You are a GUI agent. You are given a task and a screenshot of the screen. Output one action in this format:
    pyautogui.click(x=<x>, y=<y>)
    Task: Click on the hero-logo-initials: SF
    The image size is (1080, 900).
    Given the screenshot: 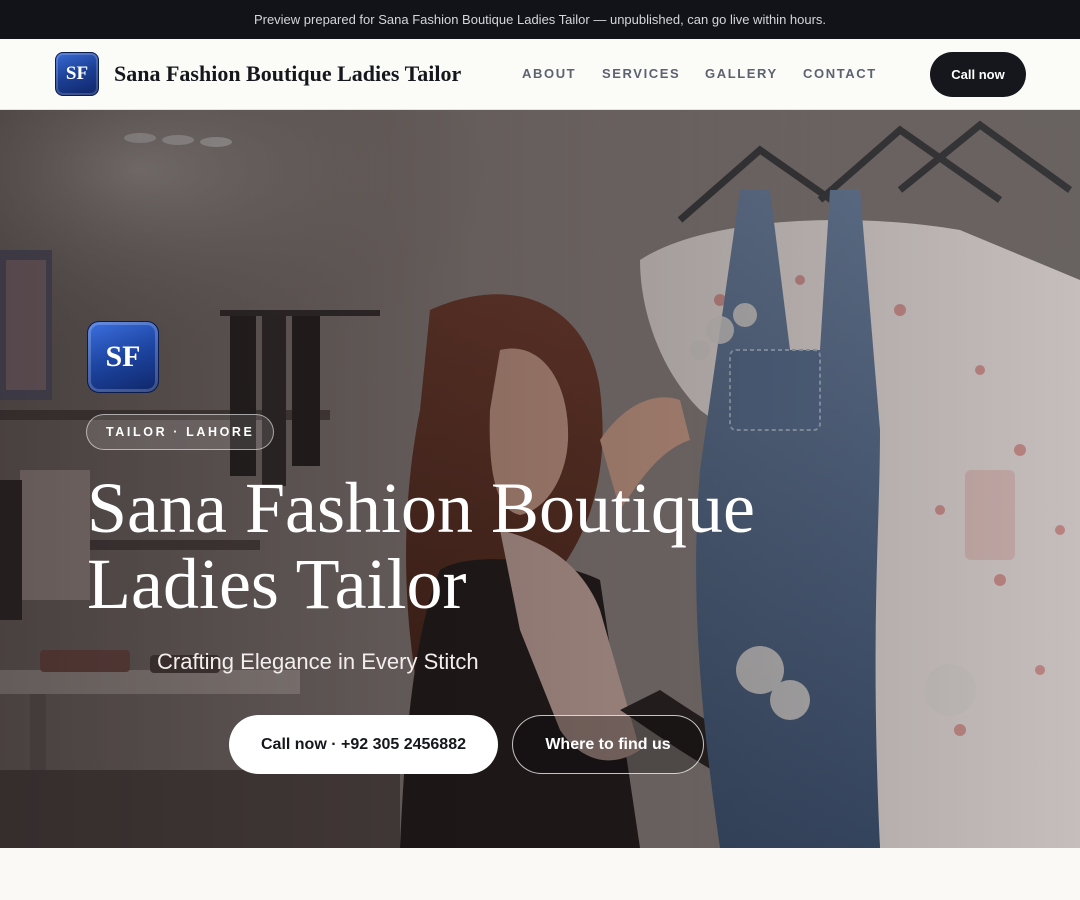 What is the action you would take?
    pyautogui.click(x=123, y=356)
    